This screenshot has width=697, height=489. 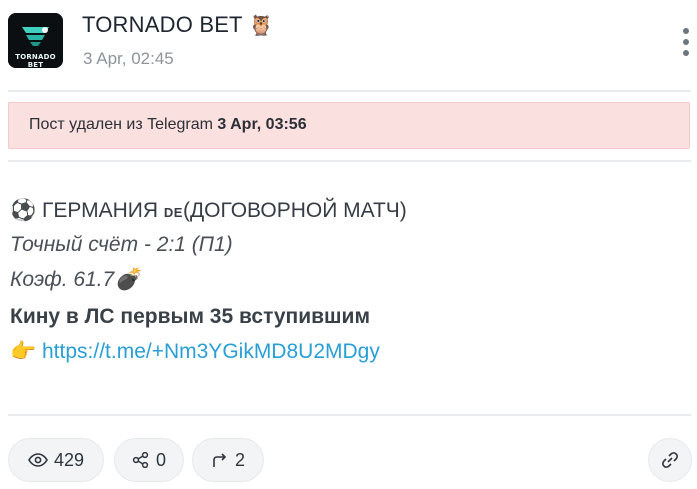 I want to click on kebab-menu-icon, so click(x=686, y=42).